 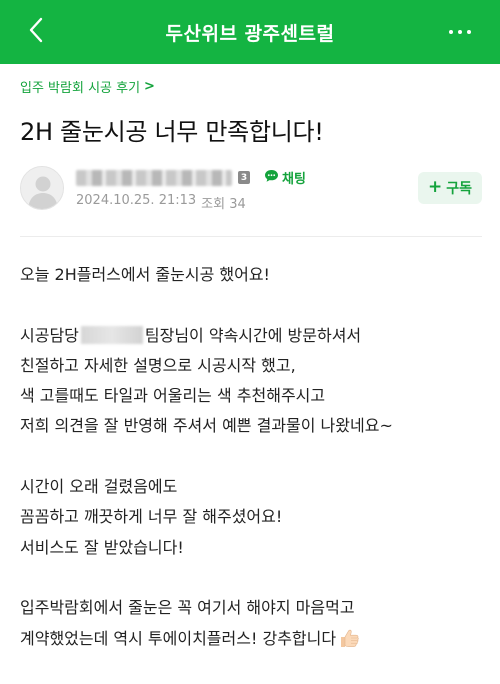 I want to click on body-line: 꼼꼼하고 깨끗하게 너무 잘 해주셨어요!, so click(x=151, y=517).